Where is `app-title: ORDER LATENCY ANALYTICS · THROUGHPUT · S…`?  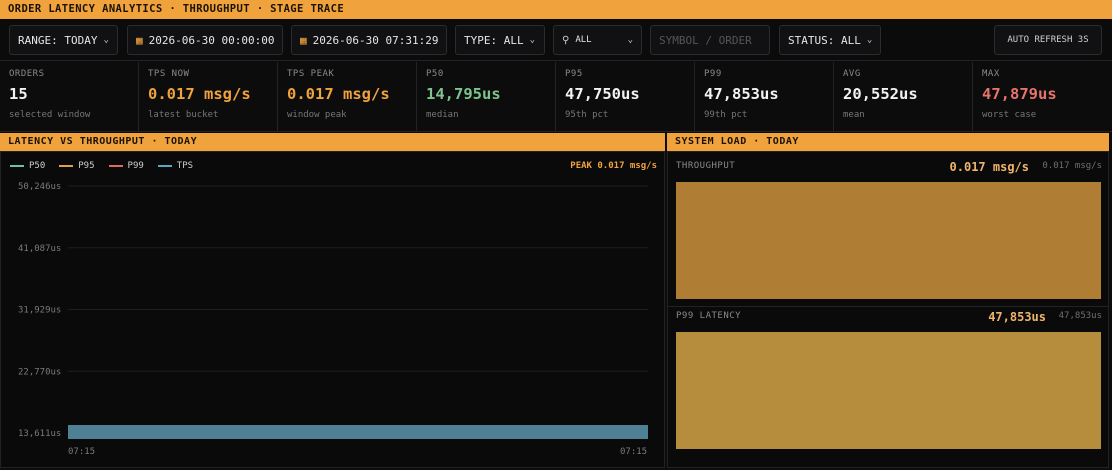
app-title: ORDER LATENCY ANALYTICS · THROUGHPUT · S… is located at coordinates (556, 9).